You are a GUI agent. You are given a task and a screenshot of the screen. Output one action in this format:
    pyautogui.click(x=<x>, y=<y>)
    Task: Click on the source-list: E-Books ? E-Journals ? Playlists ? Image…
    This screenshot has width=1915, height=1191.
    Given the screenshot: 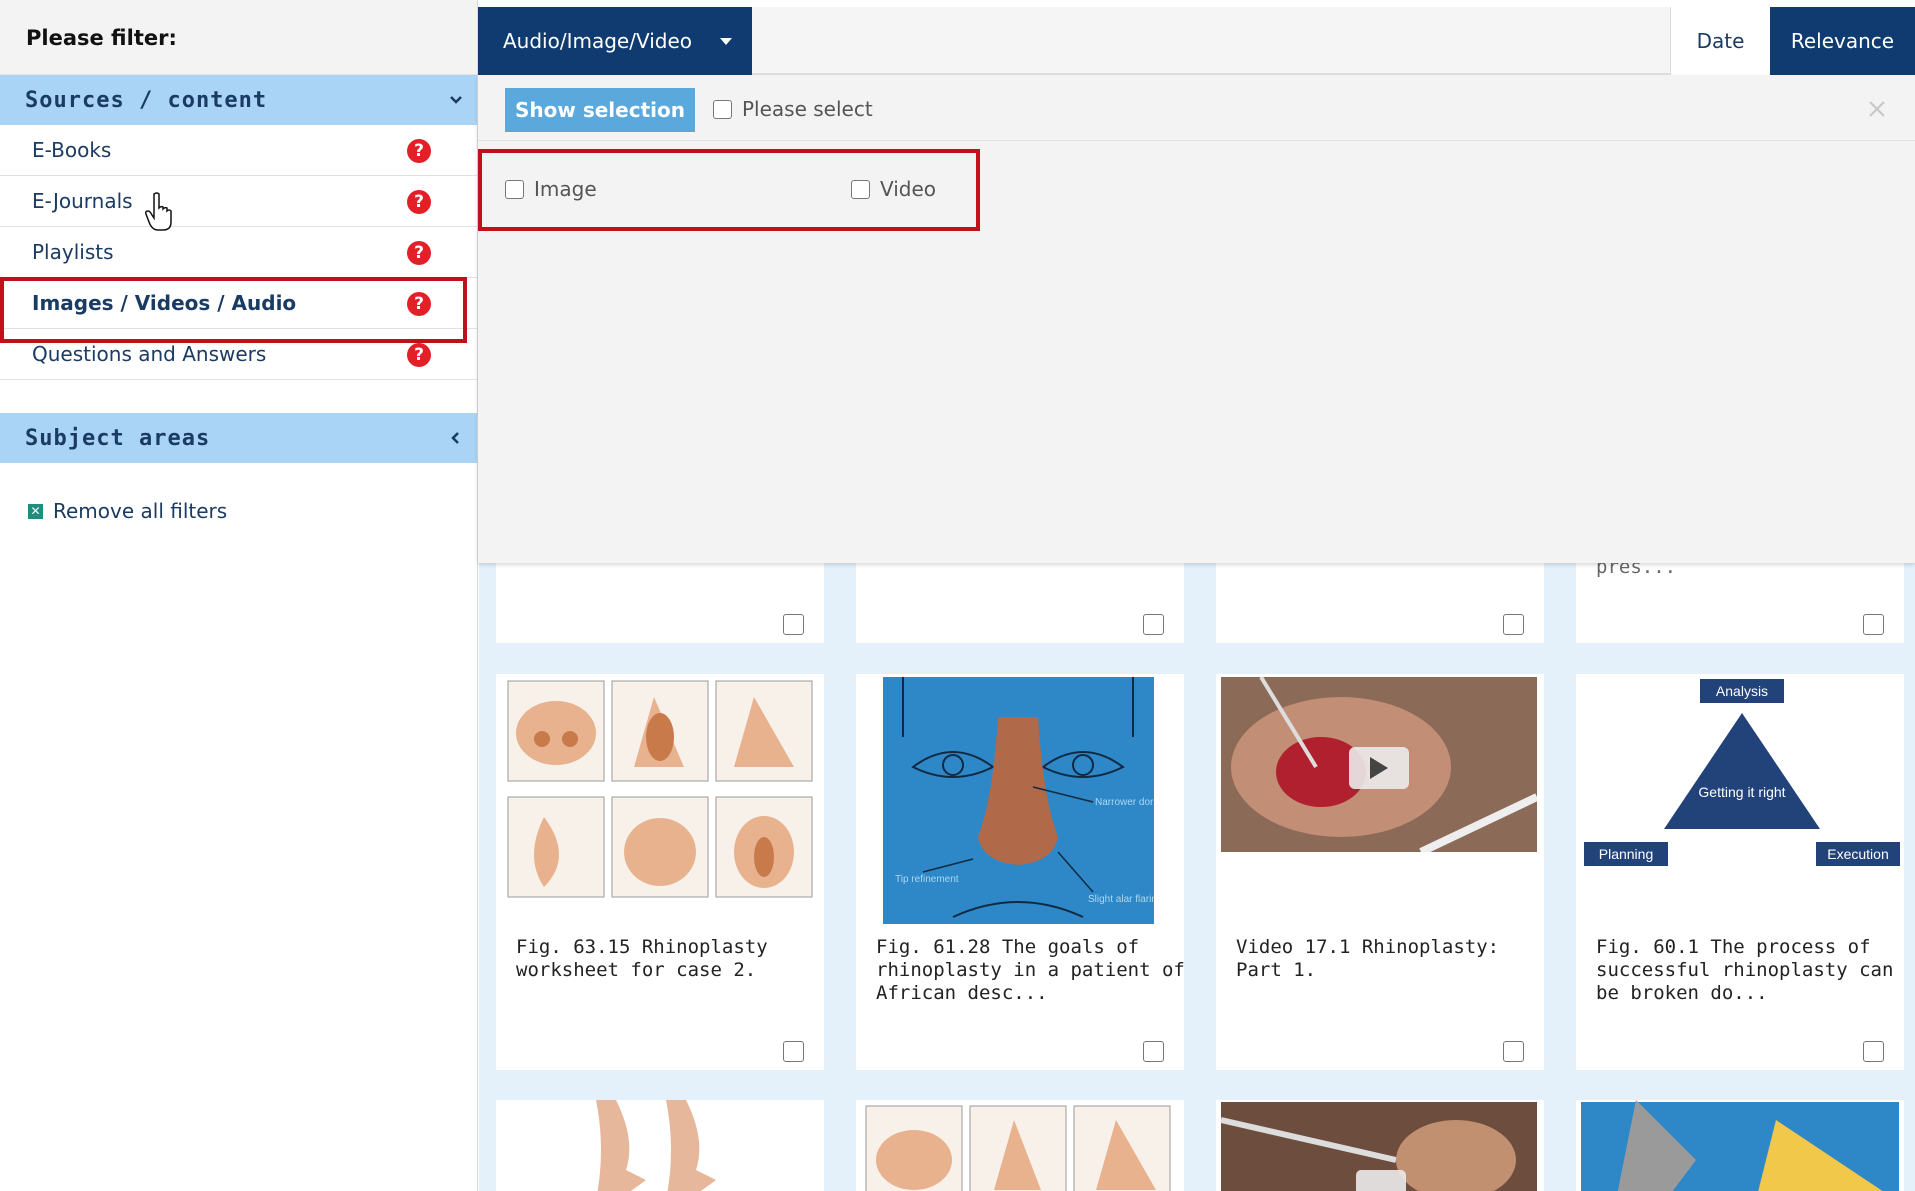 What is the action you would take?
    pyautogui.click(x=238, y=252)
    